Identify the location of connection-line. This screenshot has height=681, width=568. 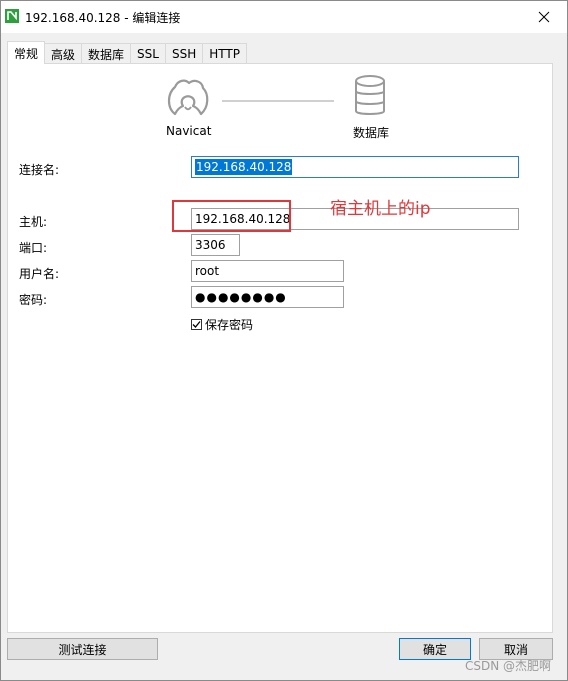
(278, 101).